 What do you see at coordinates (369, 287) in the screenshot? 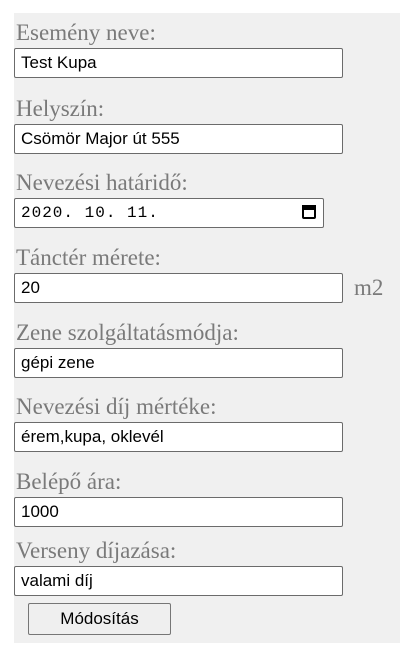
I see `dance-floor-size-unit: m2` at bounding box center [369, 287].